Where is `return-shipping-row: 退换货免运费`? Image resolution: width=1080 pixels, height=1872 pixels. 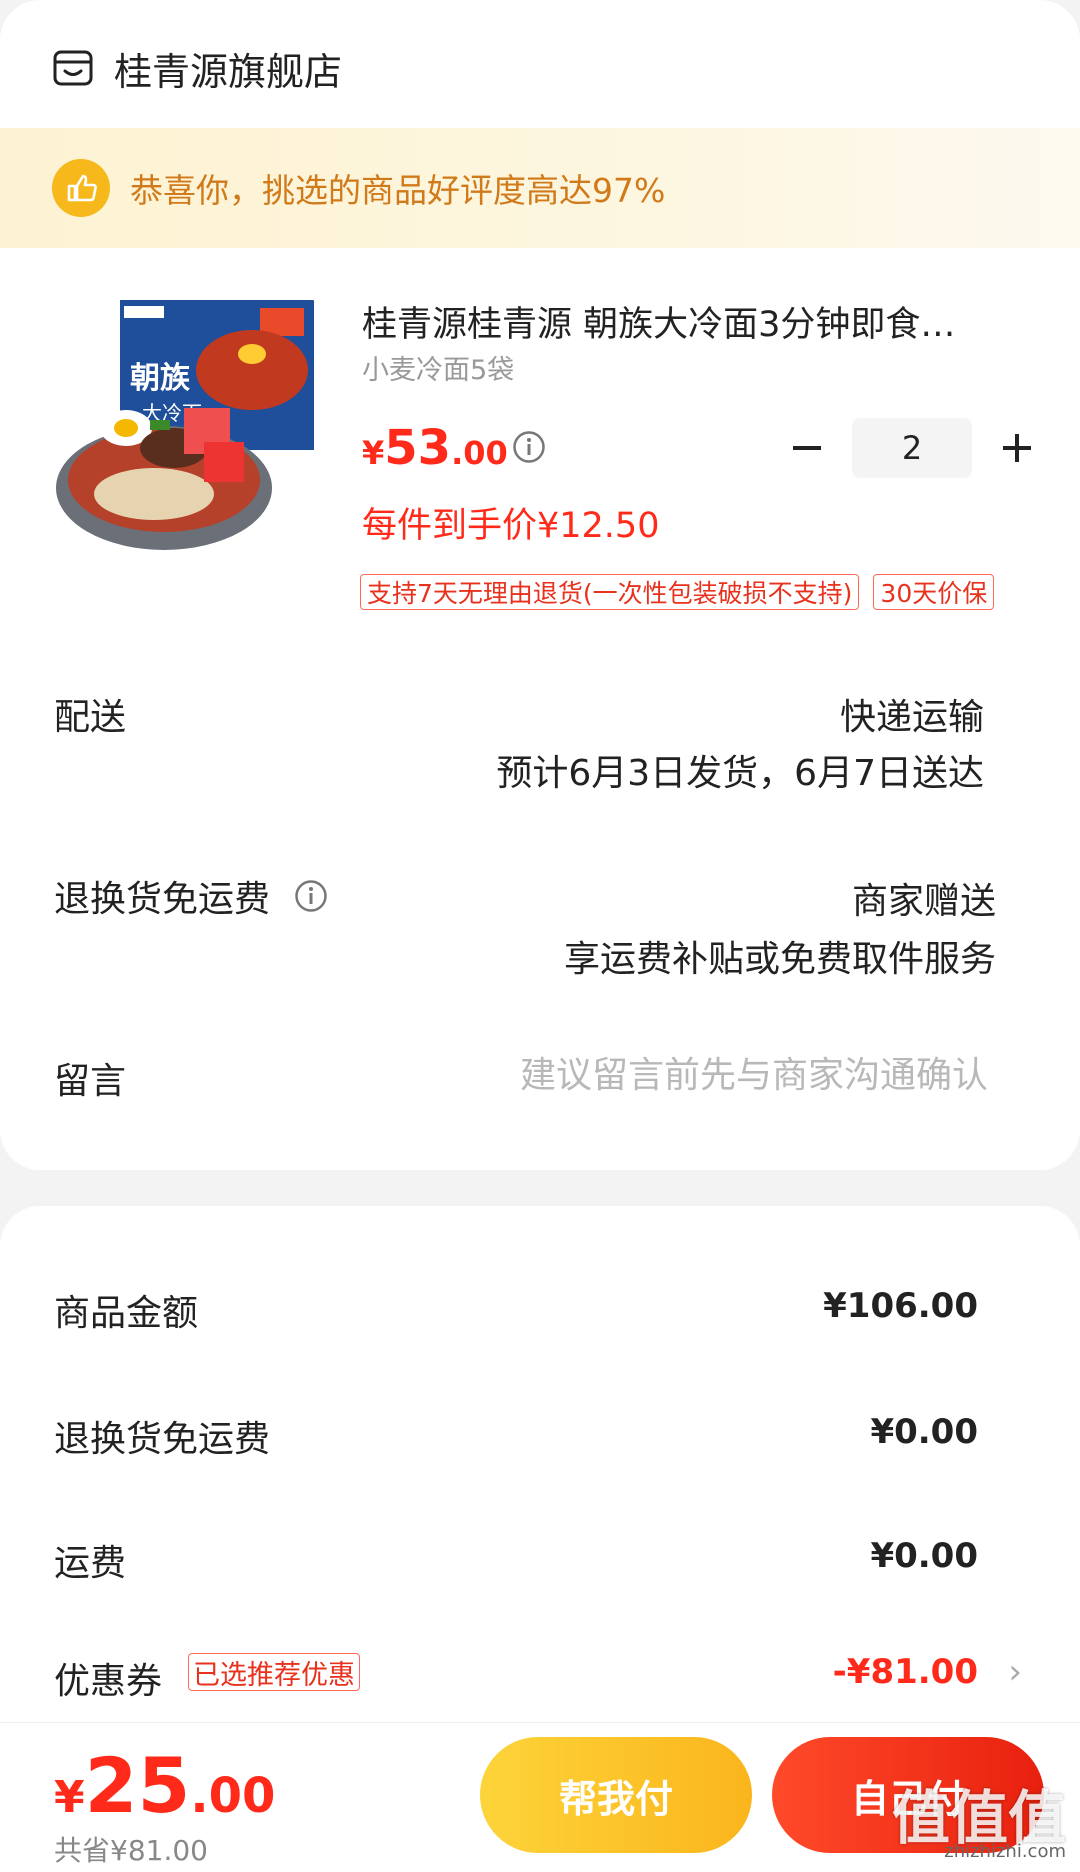 return-shipping-row: 退换货免运费 is located at coordinates (191, 896).